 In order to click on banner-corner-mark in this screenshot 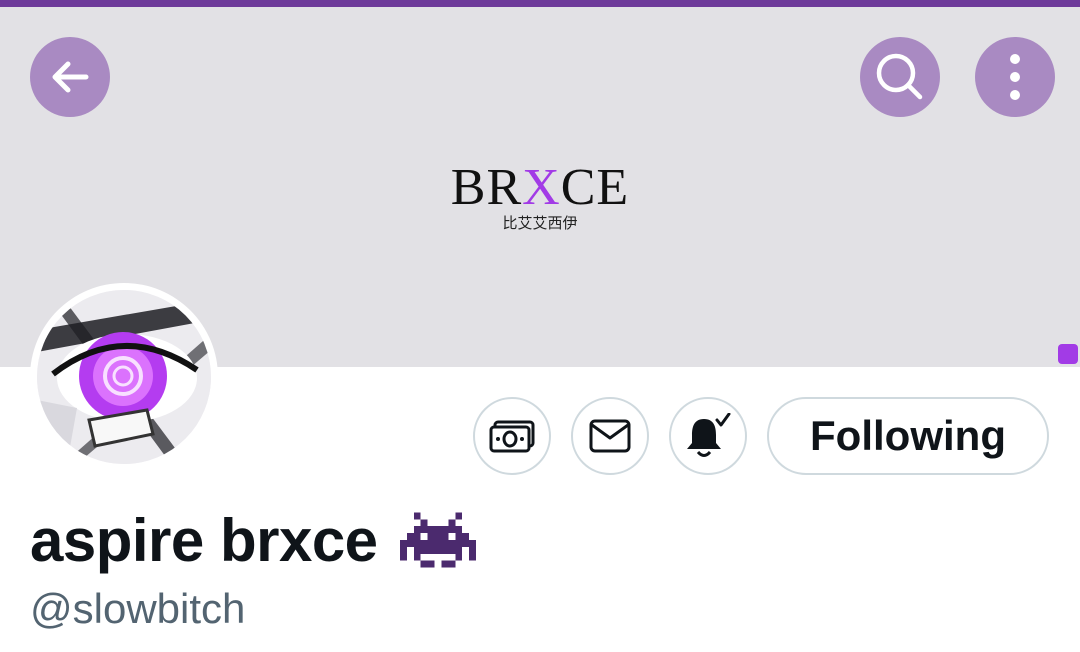, I will do `click(1068, 354)`.